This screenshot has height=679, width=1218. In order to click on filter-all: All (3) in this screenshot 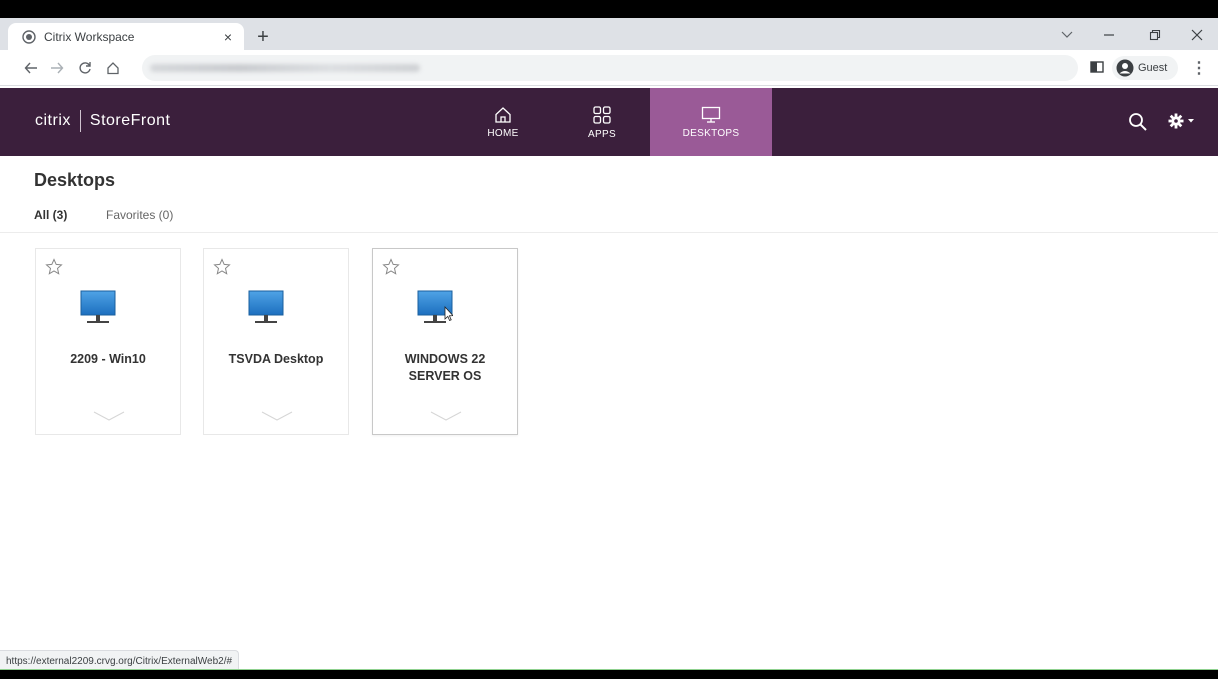, I will do `click(50, 215)`.